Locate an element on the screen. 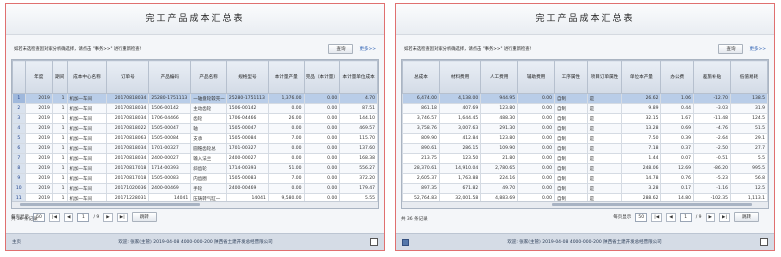 This screenshot has width=781, height=257. column-header: 材料费用 is located at coordinates (460, 77).